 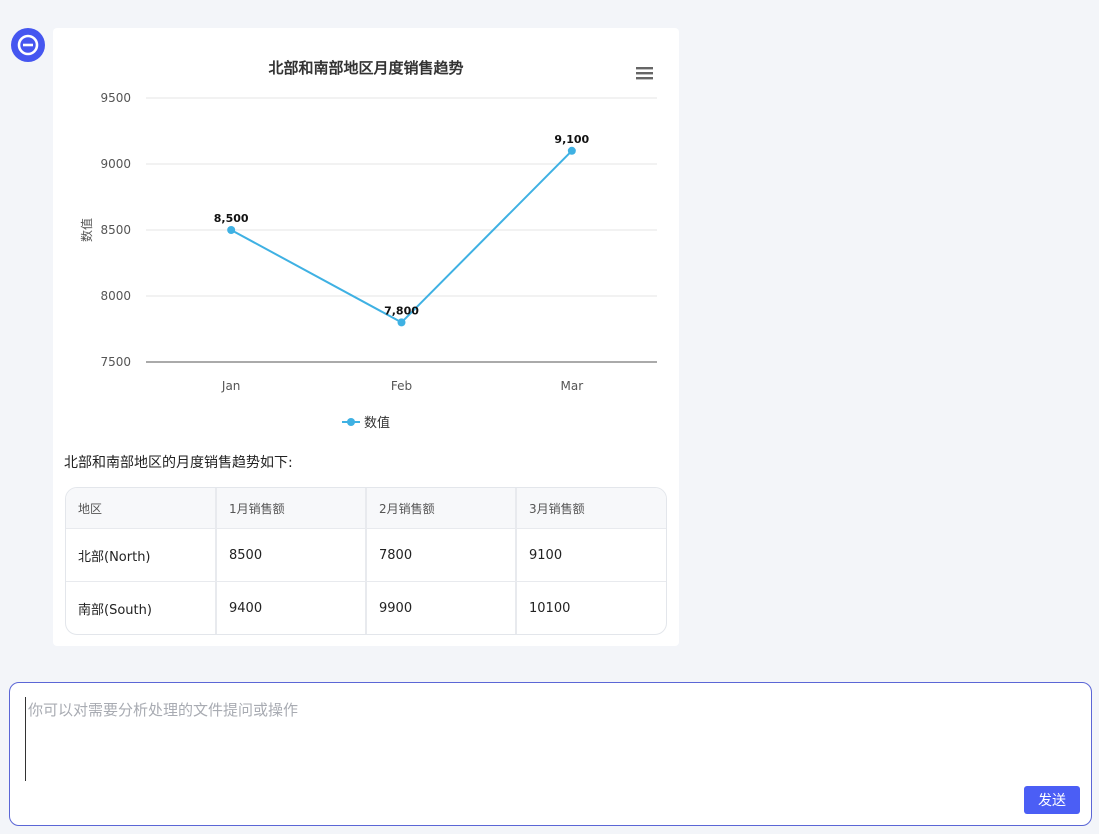 What do you see at coordinates (115, 164) in the screenshot?
I see `y-tick-label: 9000` at bounding box center [115, 164].